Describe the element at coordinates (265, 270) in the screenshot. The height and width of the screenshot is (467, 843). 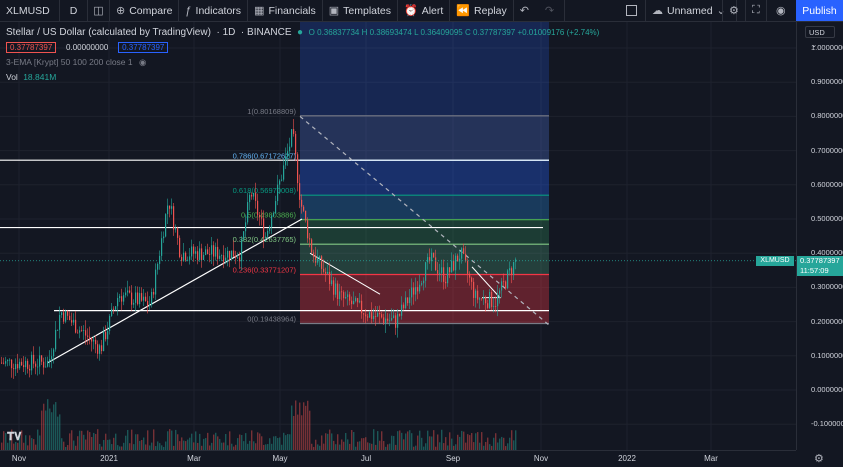
I see `fib-level-label: 0.236(0.33771207)` at that location.